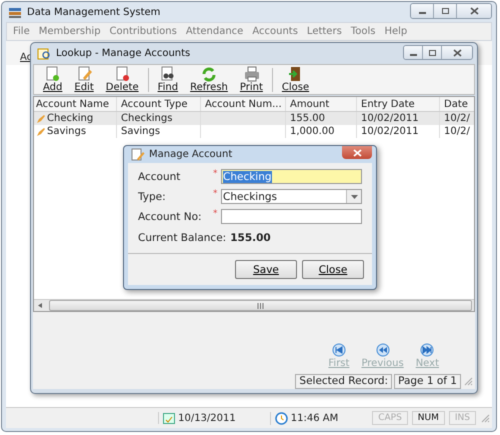 Image resolution: width=500 pixels, height=435 pixels. Describe the element at coordinates (215, 31) in the screenshot. I see `menu-item: Attendance` at that location.